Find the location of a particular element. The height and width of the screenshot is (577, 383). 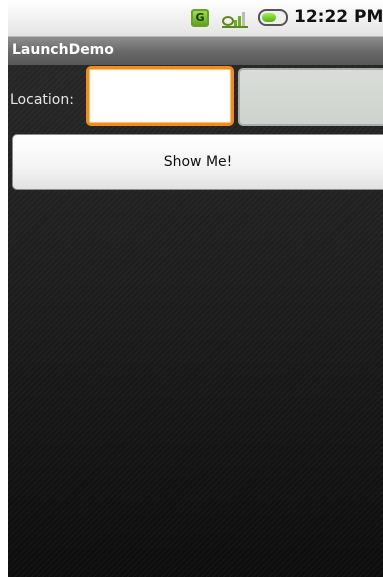

second-input-field is located at coordinates (310, 97).